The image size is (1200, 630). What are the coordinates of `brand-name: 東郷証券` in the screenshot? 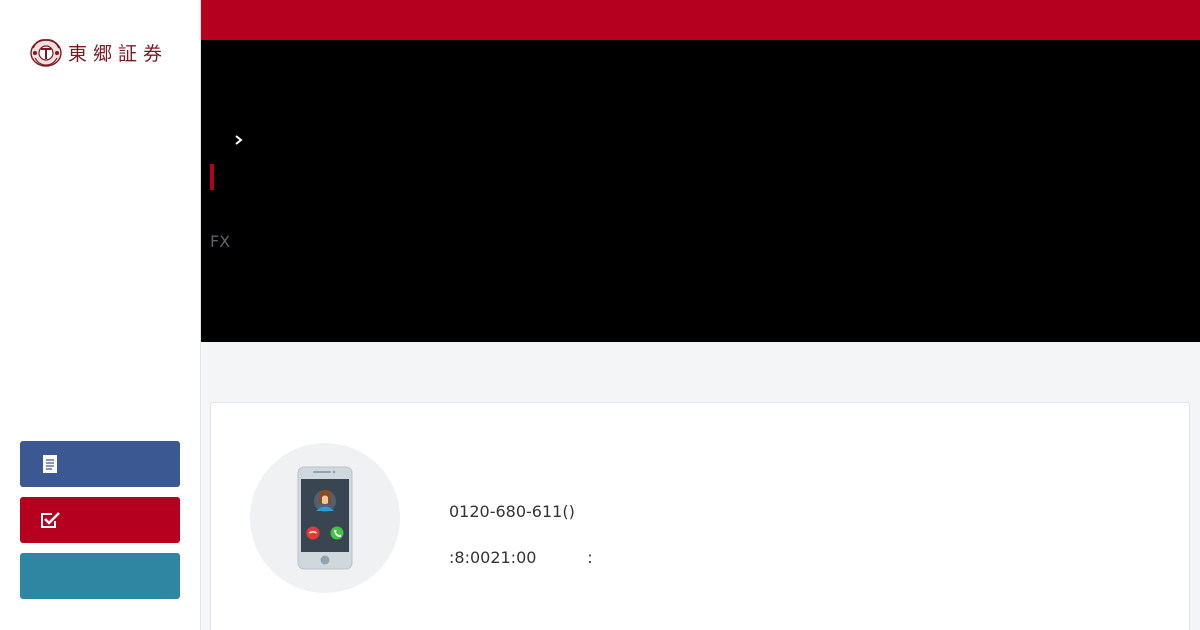 It's located at (118, 53).